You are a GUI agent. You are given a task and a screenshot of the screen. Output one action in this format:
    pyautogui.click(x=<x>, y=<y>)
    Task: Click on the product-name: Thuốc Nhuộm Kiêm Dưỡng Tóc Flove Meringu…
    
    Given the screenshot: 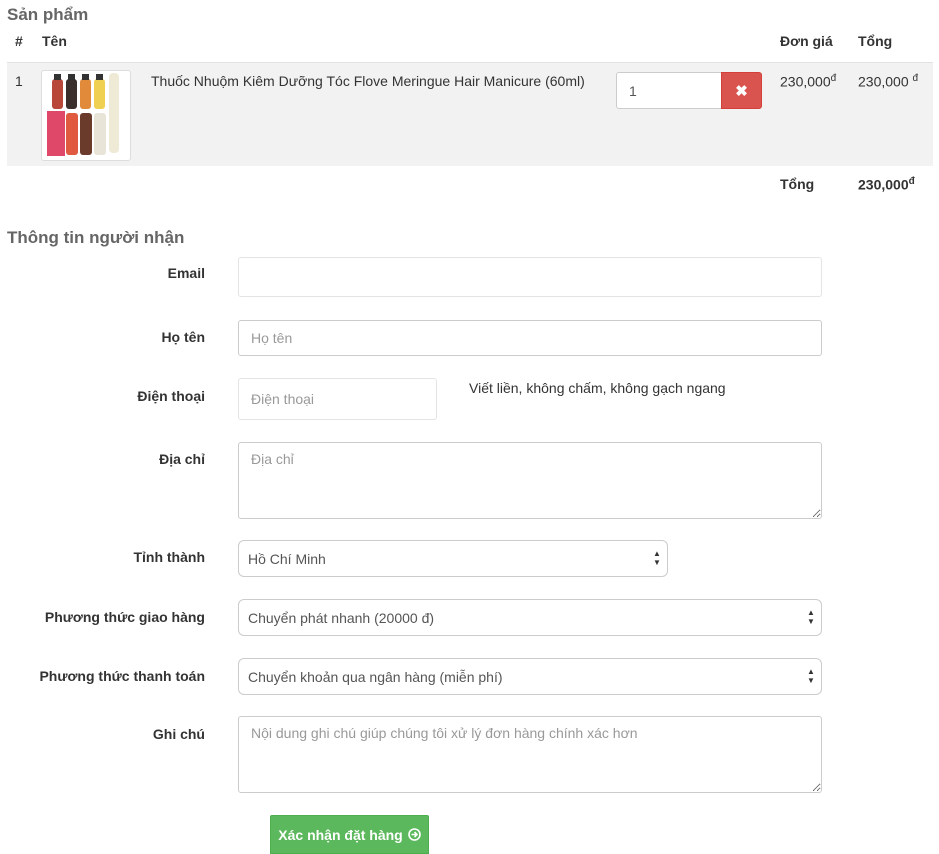 What is the action you would take?
    pyautogui.click(x=368, y=81)
    